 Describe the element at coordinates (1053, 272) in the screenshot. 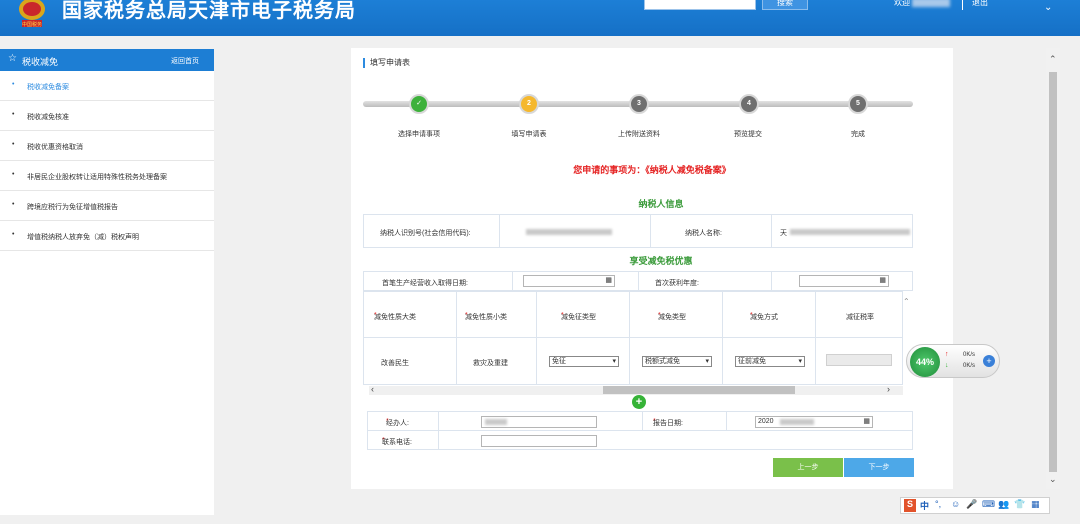

I see `page-scrollbar-thumb` at that location.